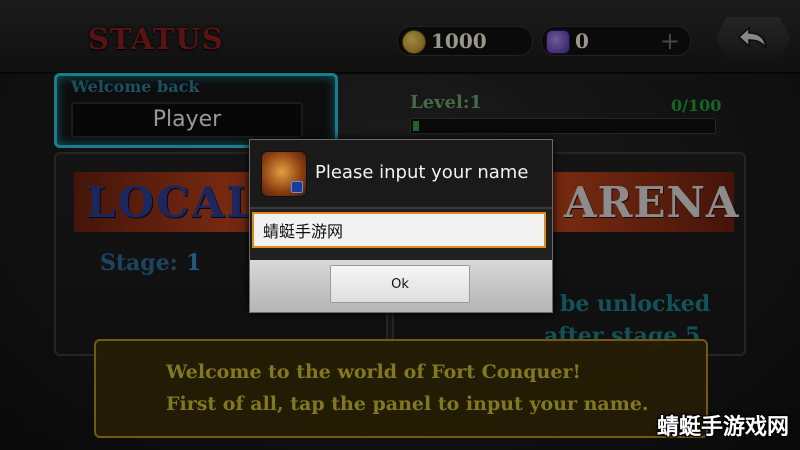  Describe the element at coordinates (422, 172) in the screenshot. I see `dialog-title: Please input your name` at that location.